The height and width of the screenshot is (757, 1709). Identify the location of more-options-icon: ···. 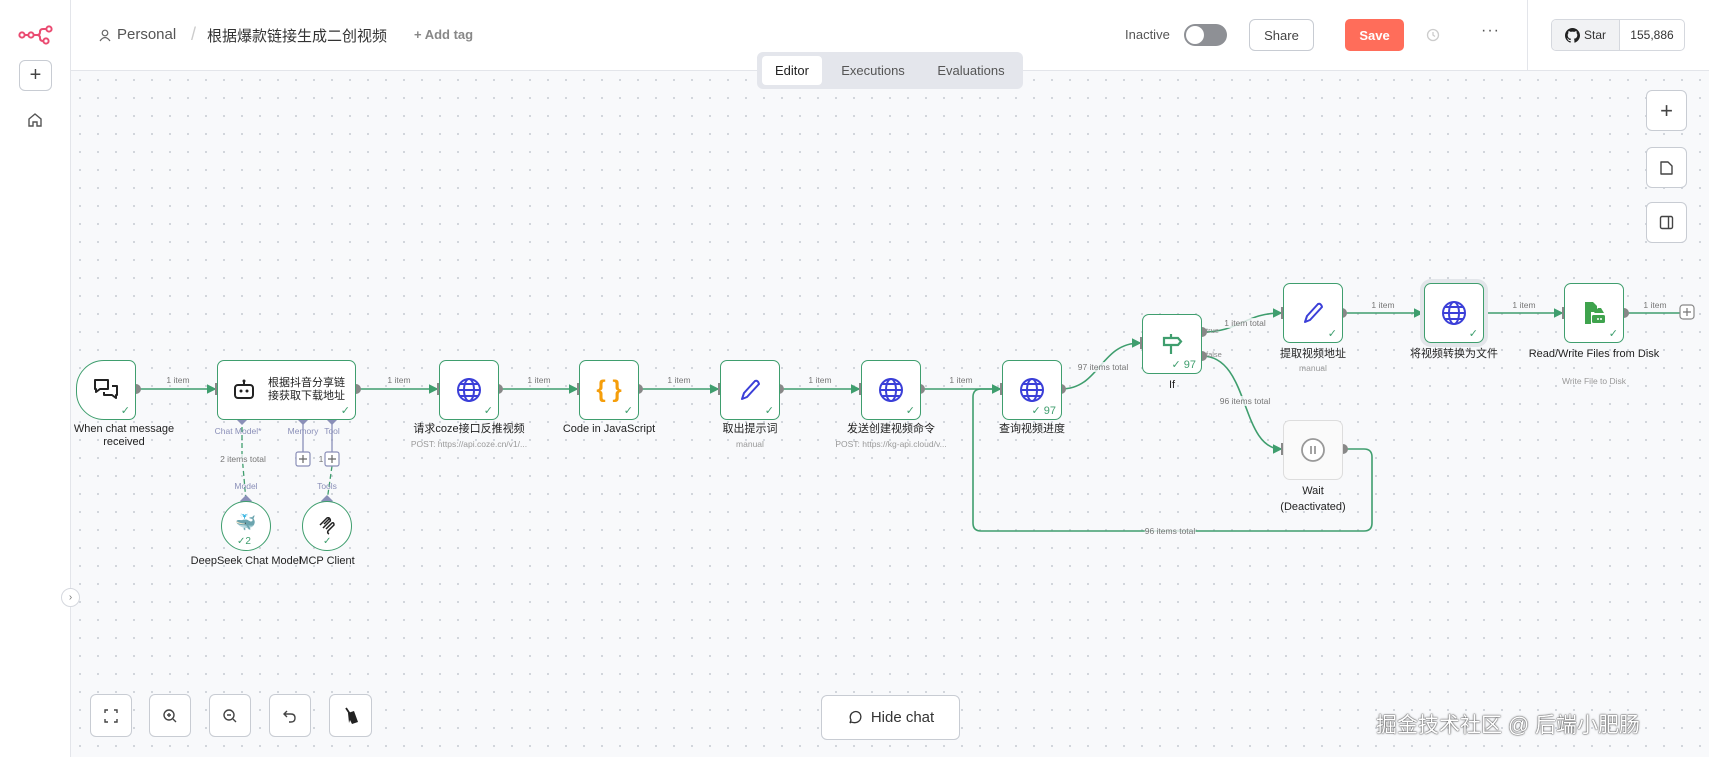
(1490, 31).